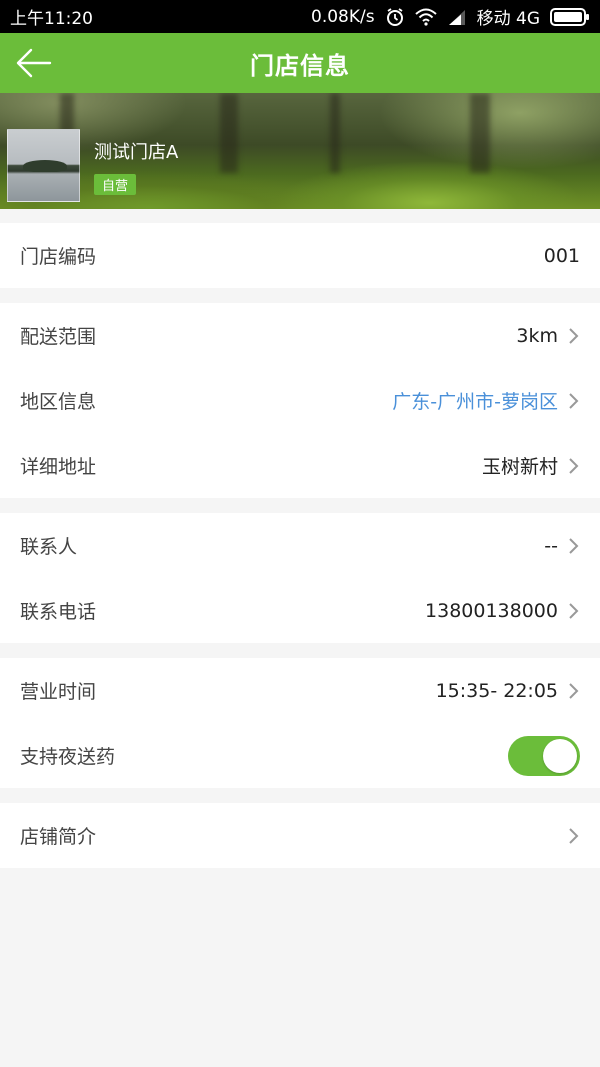  Describe the element at coordinates (300, 465) in the screenshot. I see `row-address: 详细地址 玉树新村` at that location.